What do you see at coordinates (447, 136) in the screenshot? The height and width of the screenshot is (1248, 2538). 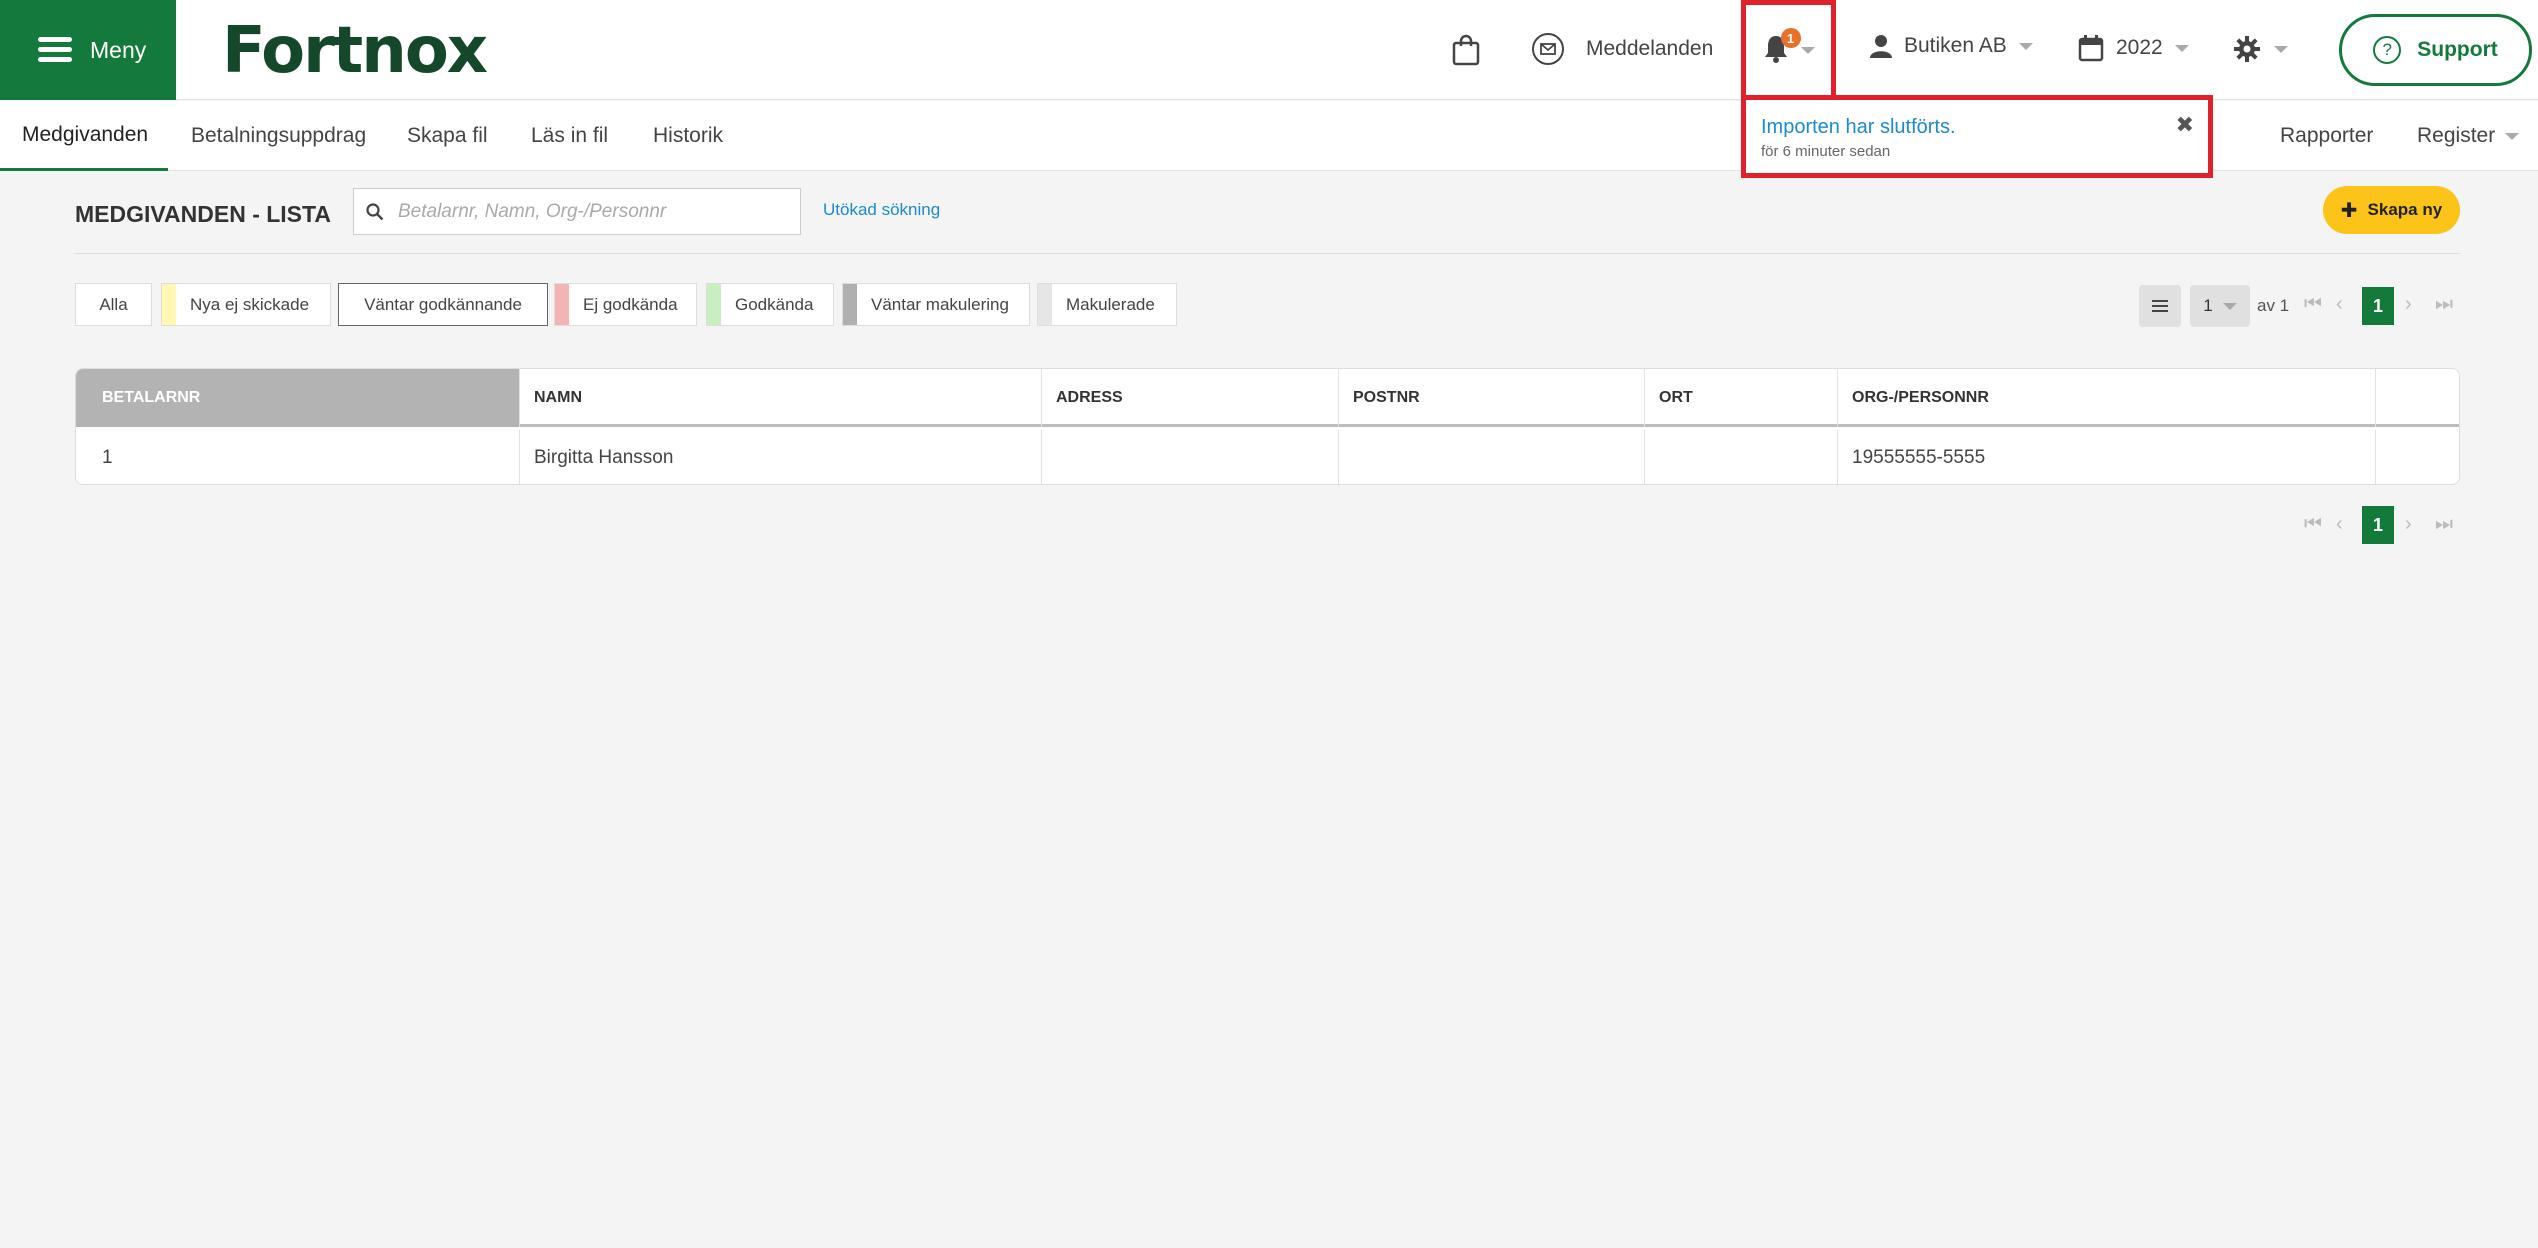 I see `tab-skapa-fil: Skapa fil` at bounding box center [447, 136].